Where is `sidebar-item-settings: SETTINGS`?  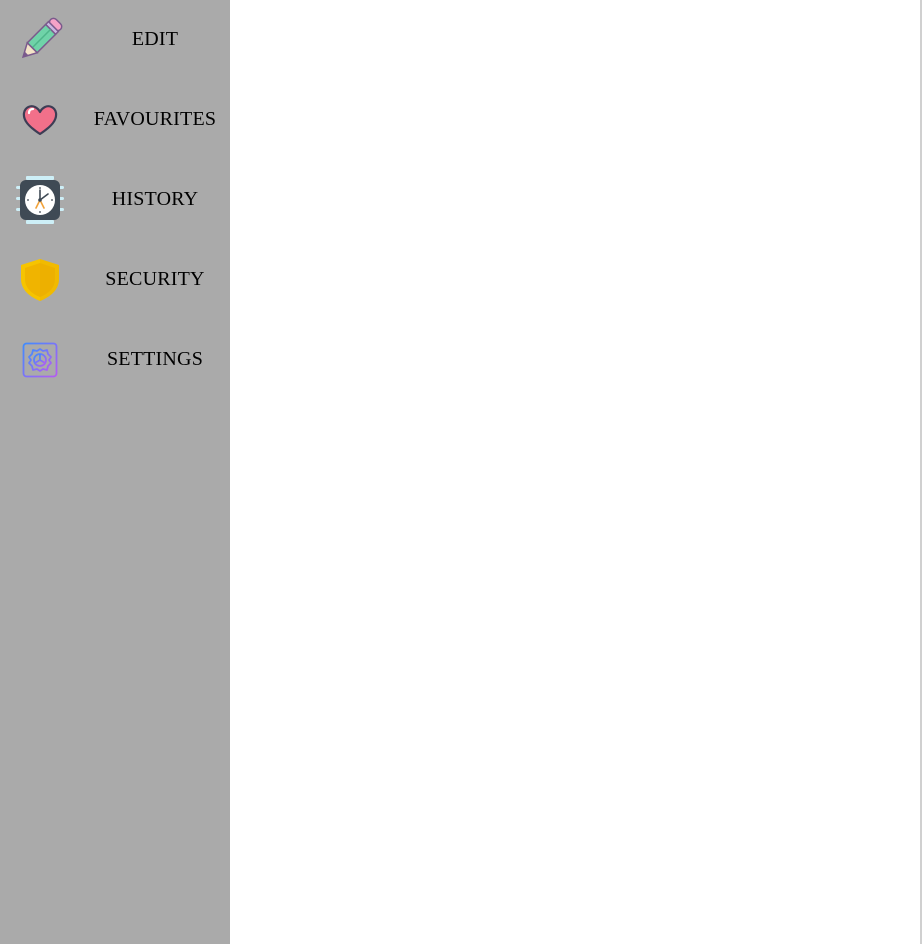 sidebar-item-settings: SETTINGS is located at coordinates (115, 360).